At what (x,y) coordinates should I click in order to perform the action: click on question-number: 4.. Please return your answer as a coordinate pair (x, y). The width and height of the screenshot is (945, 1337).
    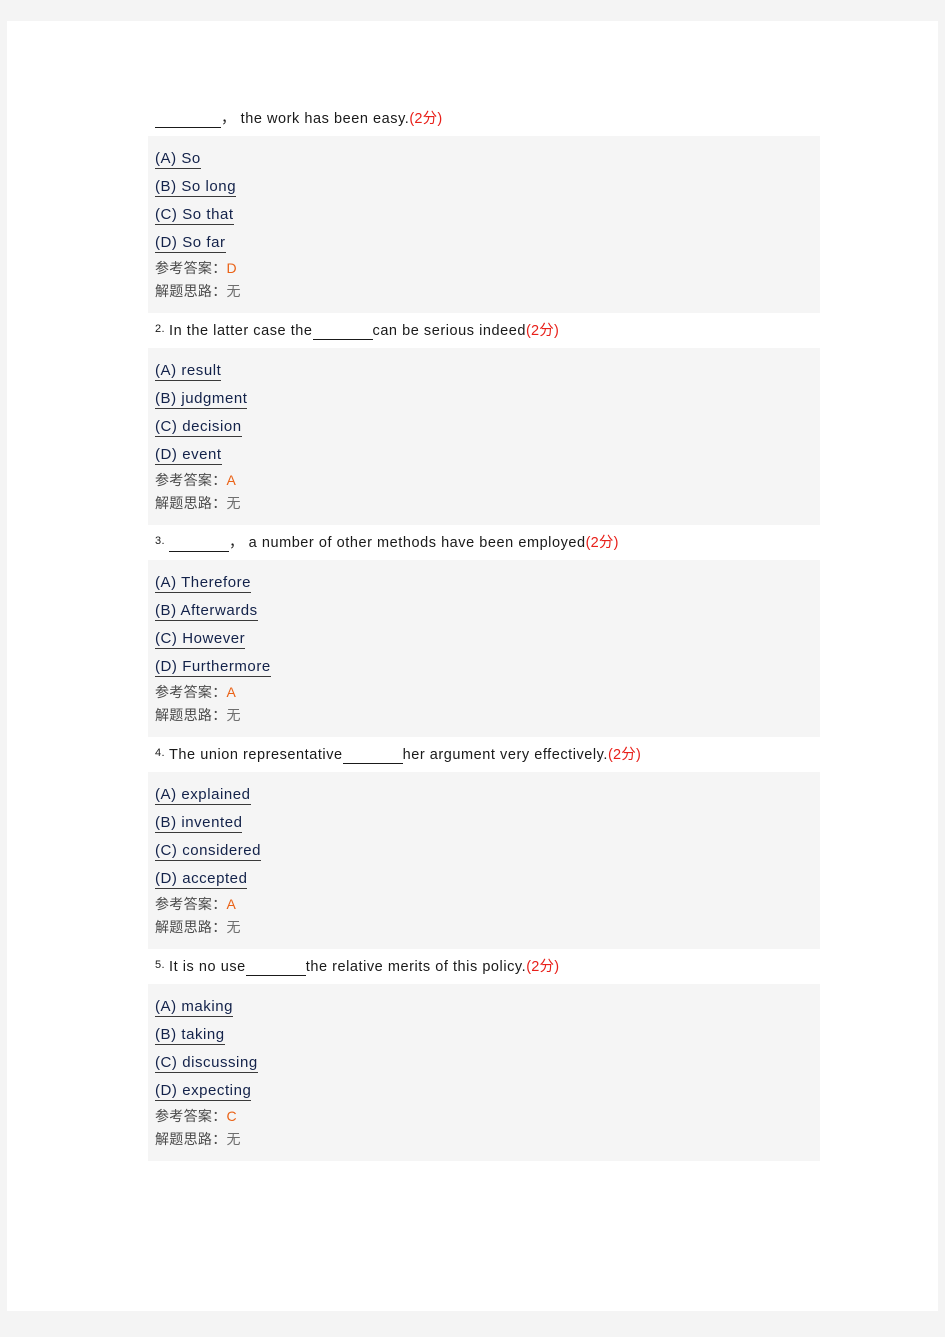
    Looking at the image, I should click on (160, 753).